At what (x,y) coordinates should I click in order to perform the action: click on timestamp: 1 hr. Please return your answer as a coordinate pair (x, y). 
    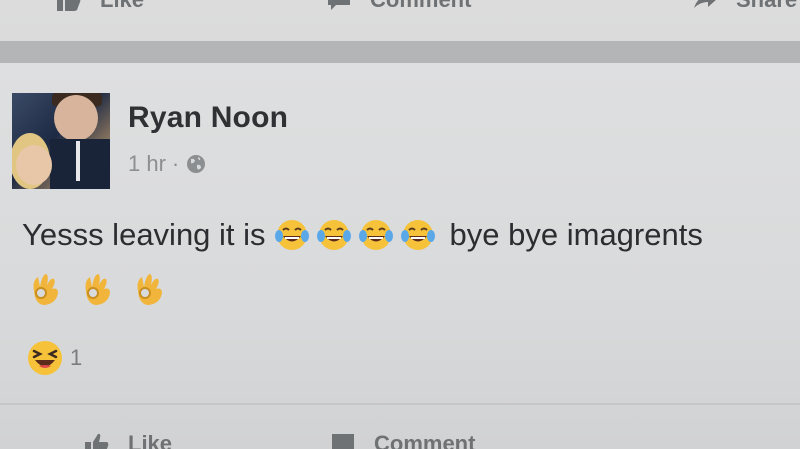
    Looking at the image, I should click on (147, 164).